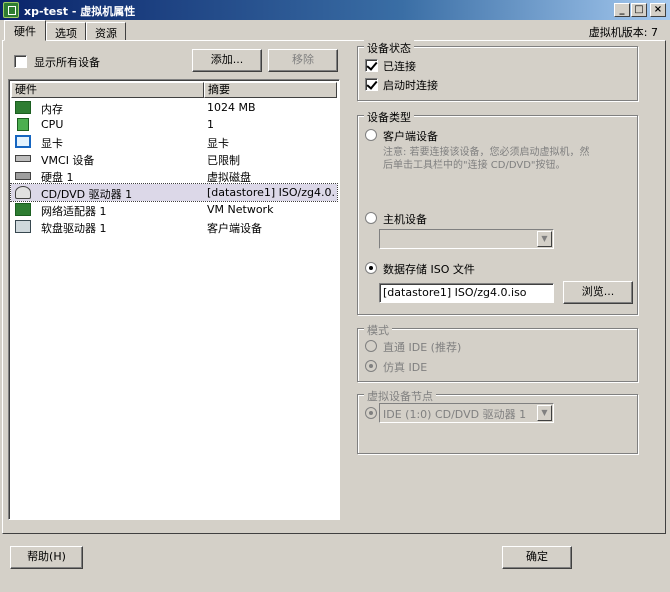 This screenshot has height=592, width=670. What do you see at coordinates (52, 124) in the screenshot?
I see `hardware-name: CPU` at bounding box center [52, 124].